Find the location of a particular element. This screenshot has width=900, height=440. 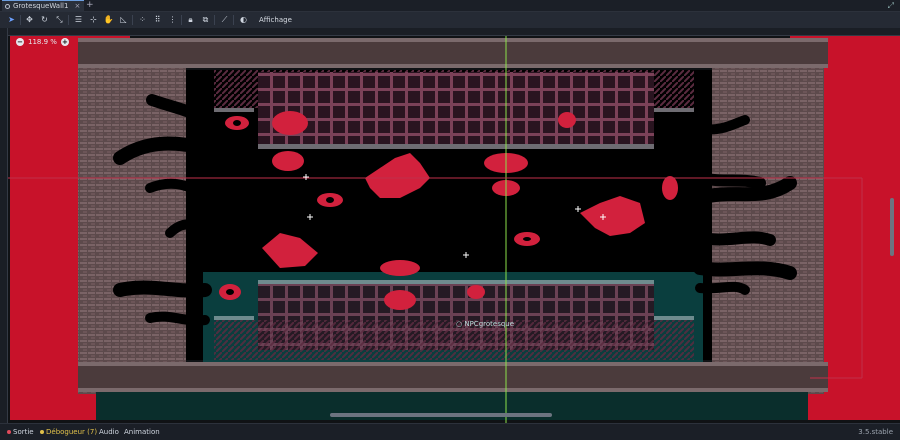

vertical-ruler is located at coordinates (4, 225).